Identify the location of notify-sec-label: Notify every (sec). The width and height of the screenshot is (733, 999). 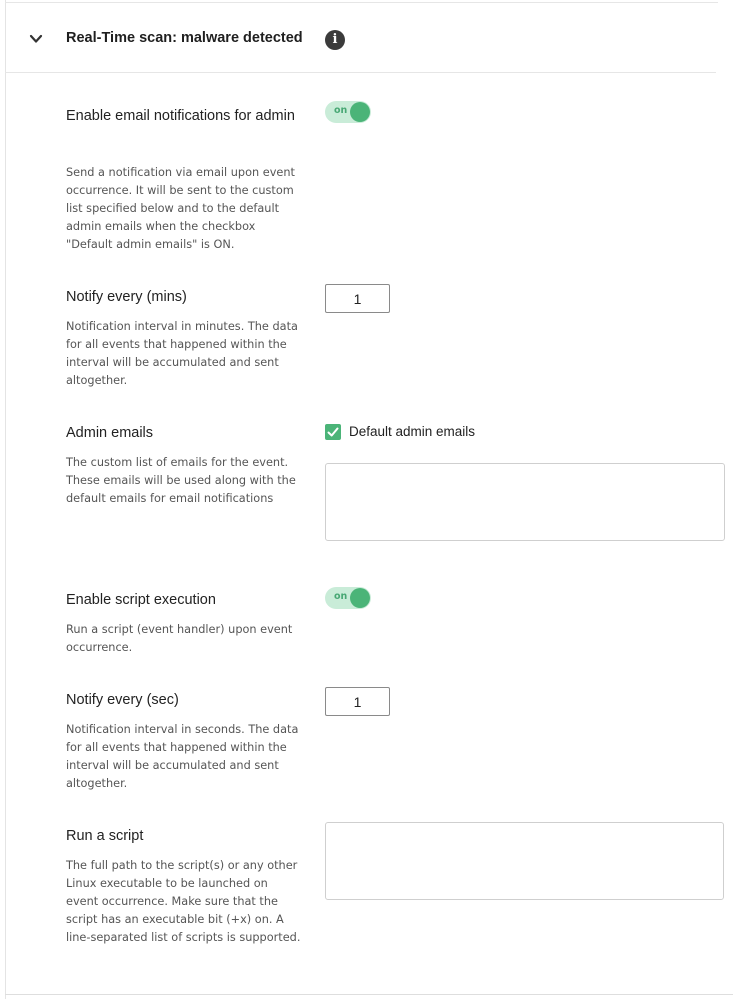
(122, 700).